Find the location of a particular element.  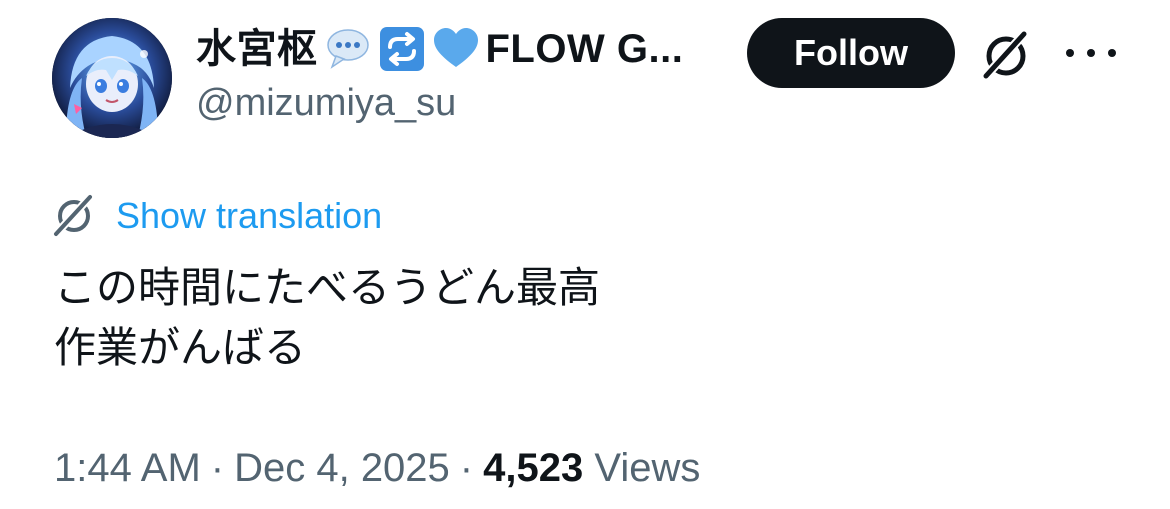

show-translation-link: Show translation is located at coordinates (249, 216).